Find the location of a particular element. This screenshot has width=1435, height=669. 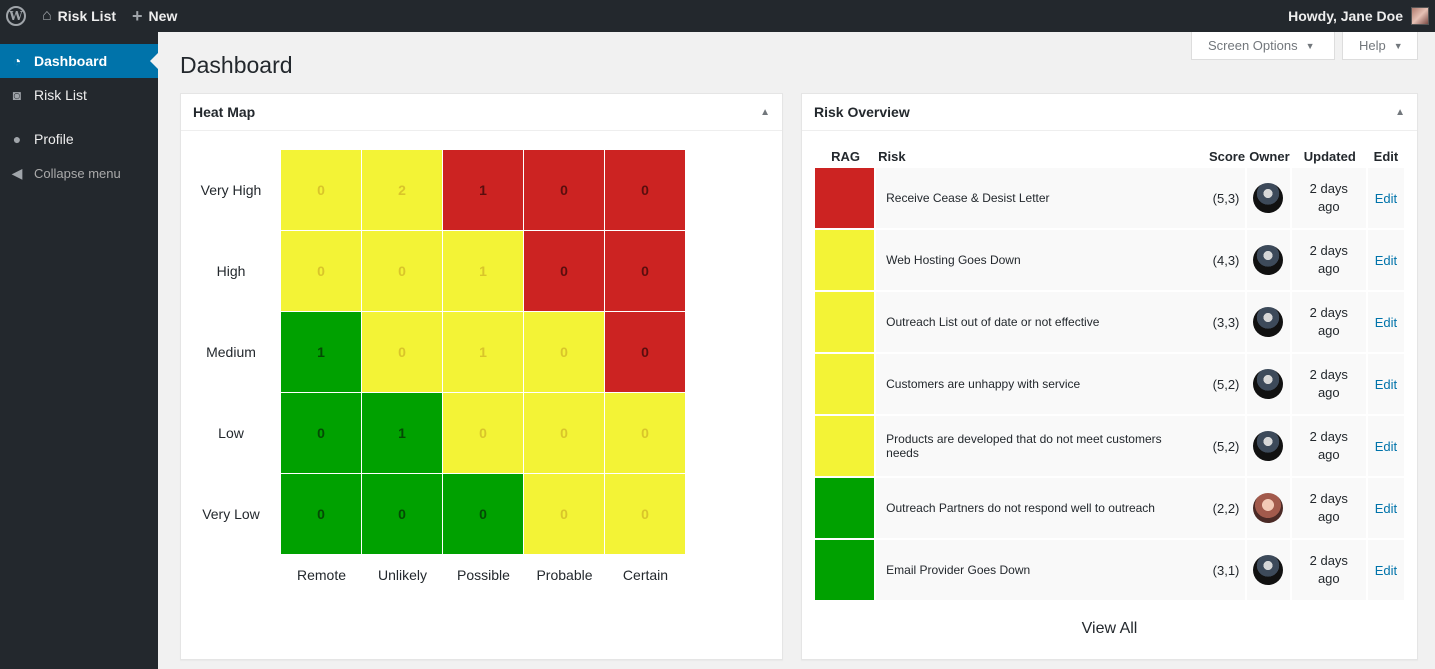

new-content-link: + New is located at coordinates (154, 16).